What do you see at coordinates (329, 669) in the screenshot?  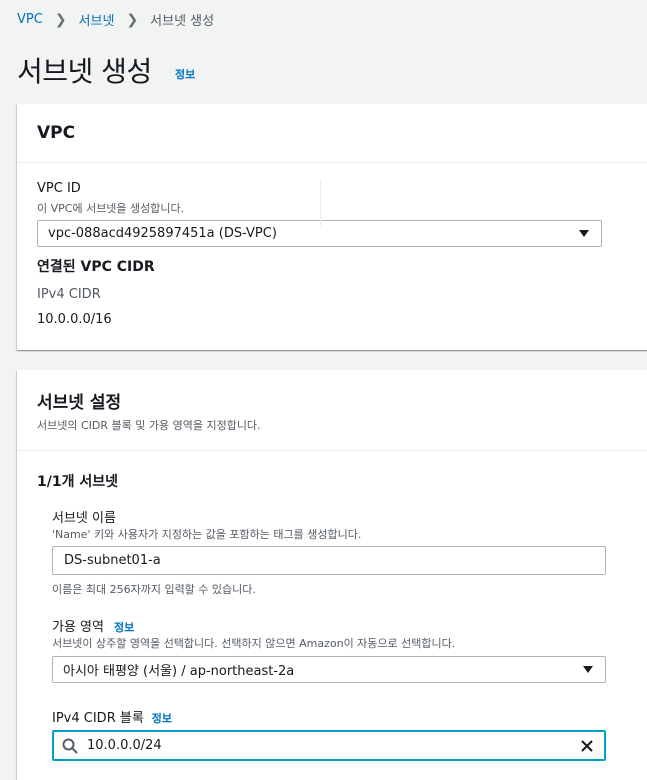 I see `availability-zone-select: 아시아 태평양 (서울) / ap-northeast-2a` at bounding box center [329, 669].